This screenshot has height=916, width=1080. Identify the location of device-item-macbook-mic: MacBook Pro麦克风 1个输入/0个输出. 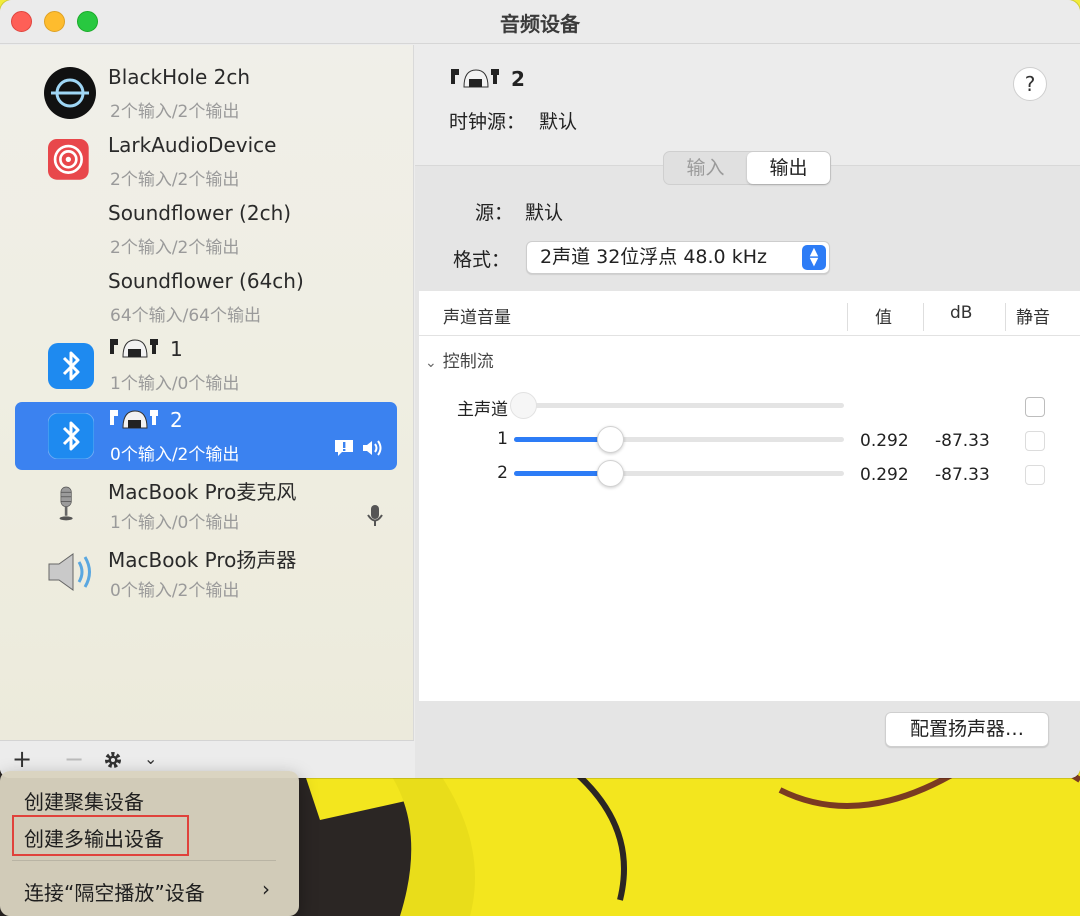
(206, 504).